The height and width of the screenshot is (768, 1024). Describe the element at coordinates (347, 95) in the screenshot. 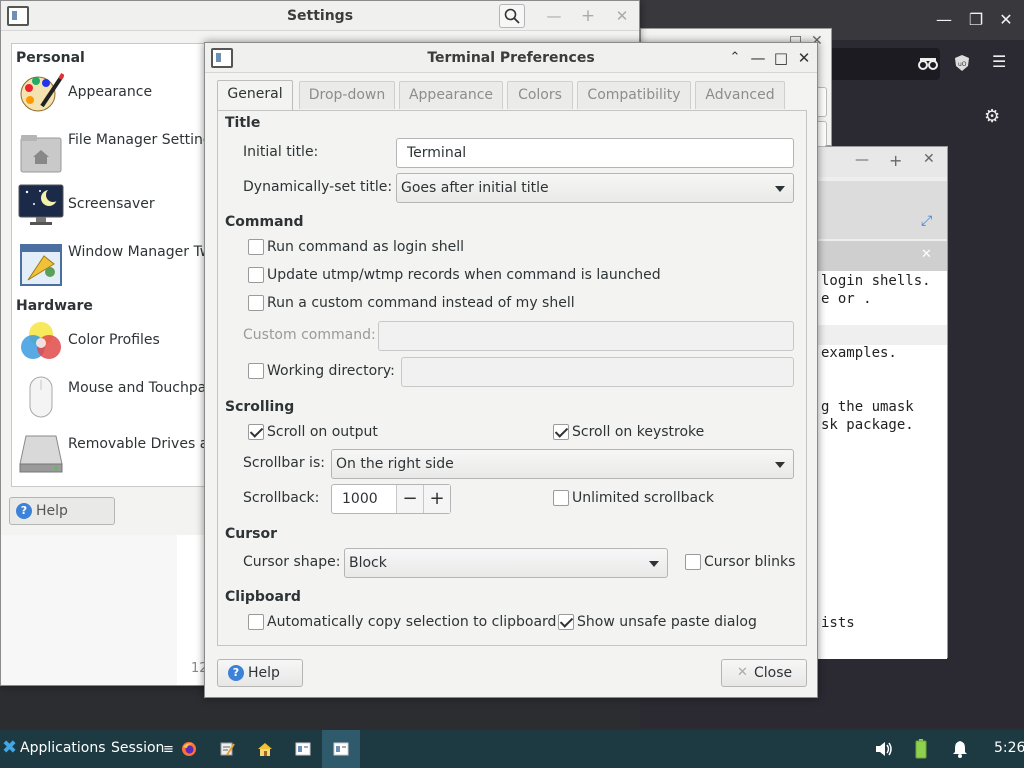

I see `tab-drop-down: Drop-down` at that location.